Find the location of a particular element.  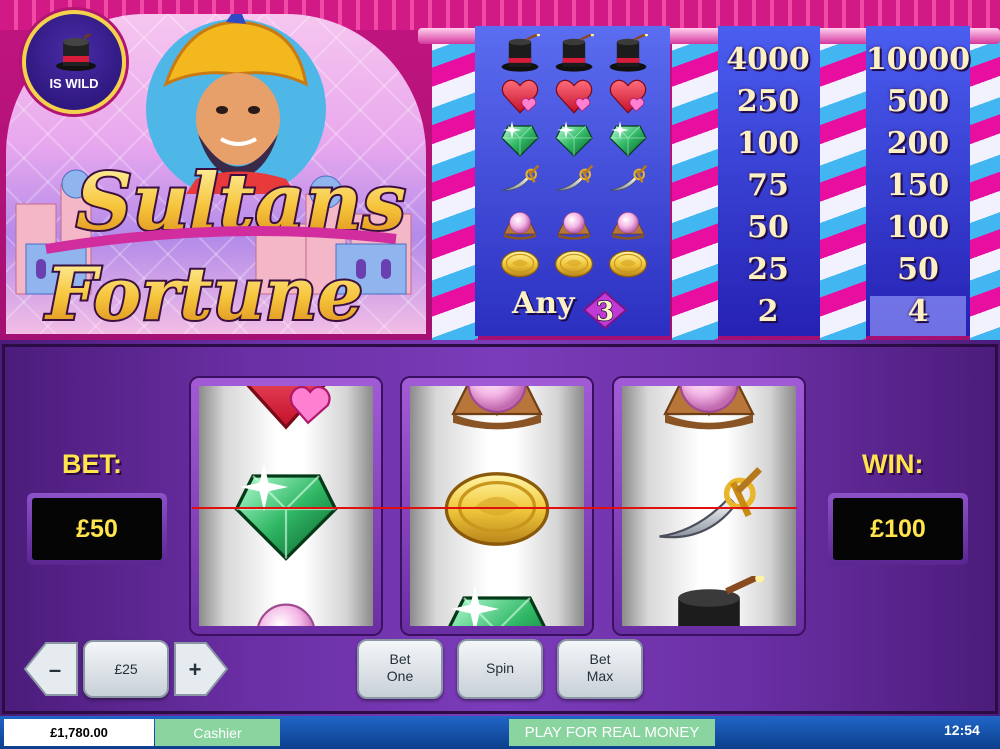

play-for-real-money-button: PLAY FOR REAL MONEY is located at coordinates (612, 732).